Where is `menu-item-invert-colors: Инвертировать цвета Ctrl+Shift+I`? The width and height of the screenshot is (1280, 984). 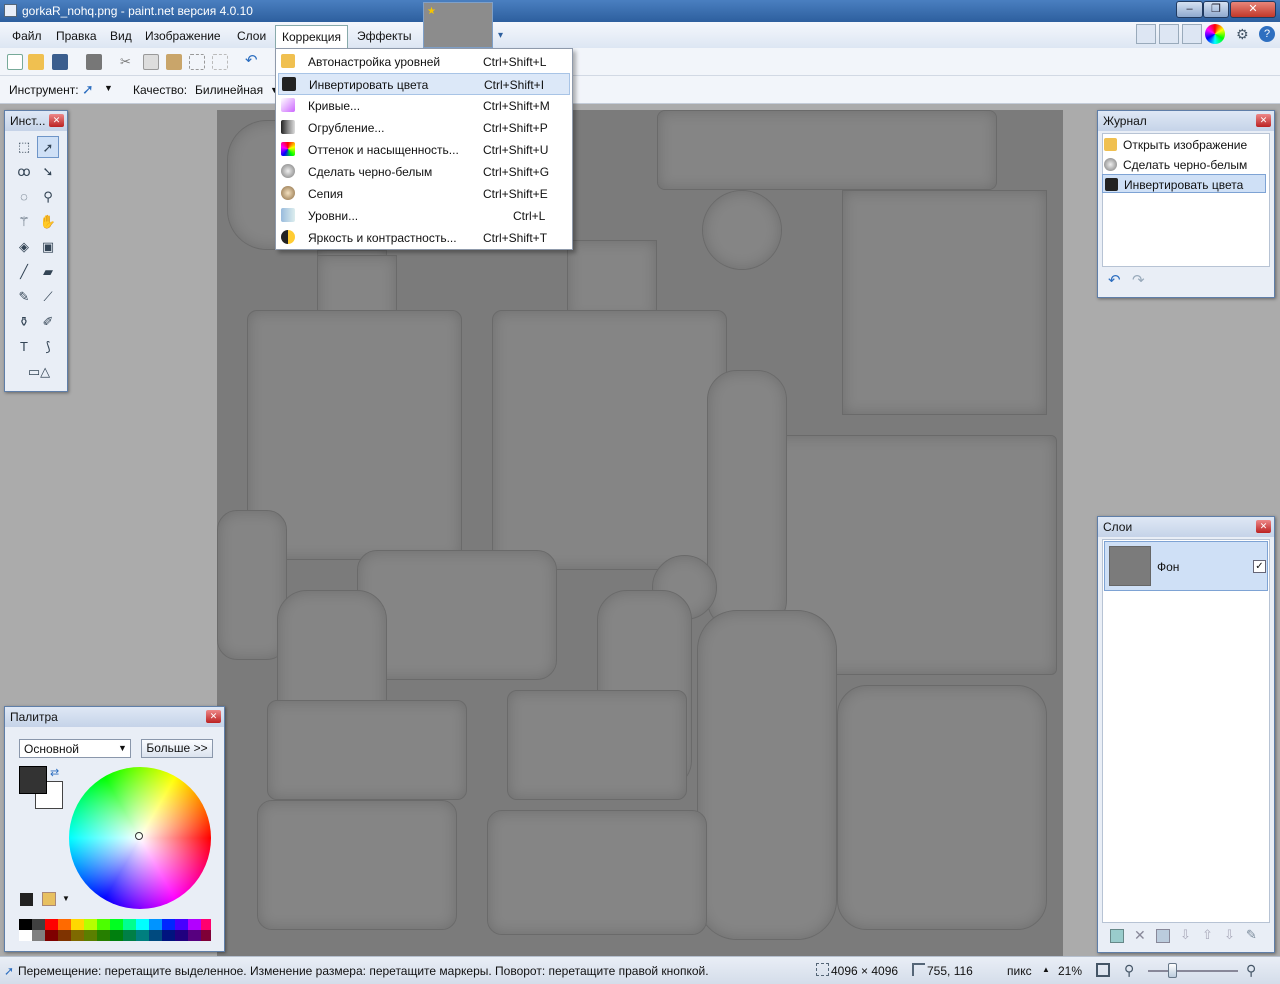
menu-item-invert-colors: Инвертировать цвета Ctrl+Shift+I is located at coordinates (424, 84).